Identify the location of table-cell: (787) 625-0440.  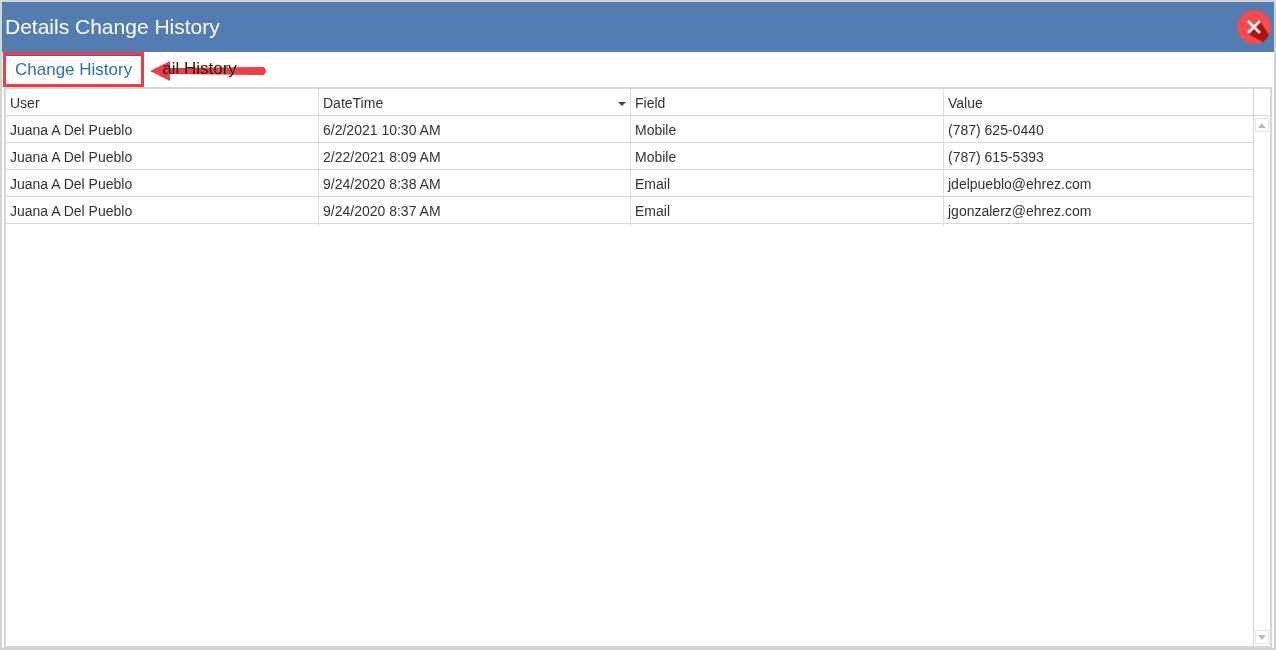
(1098, 130).